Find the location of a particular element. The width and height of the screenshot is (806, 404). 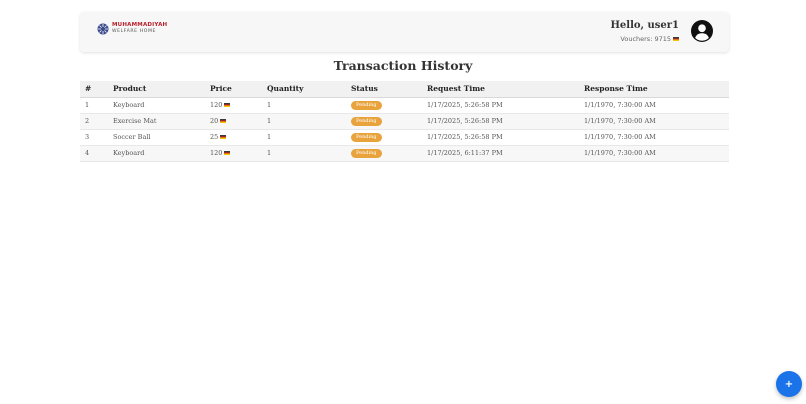

cell-request-time: 1/17/2025, 6:11:37 PM is located at coordinates (500, 153).